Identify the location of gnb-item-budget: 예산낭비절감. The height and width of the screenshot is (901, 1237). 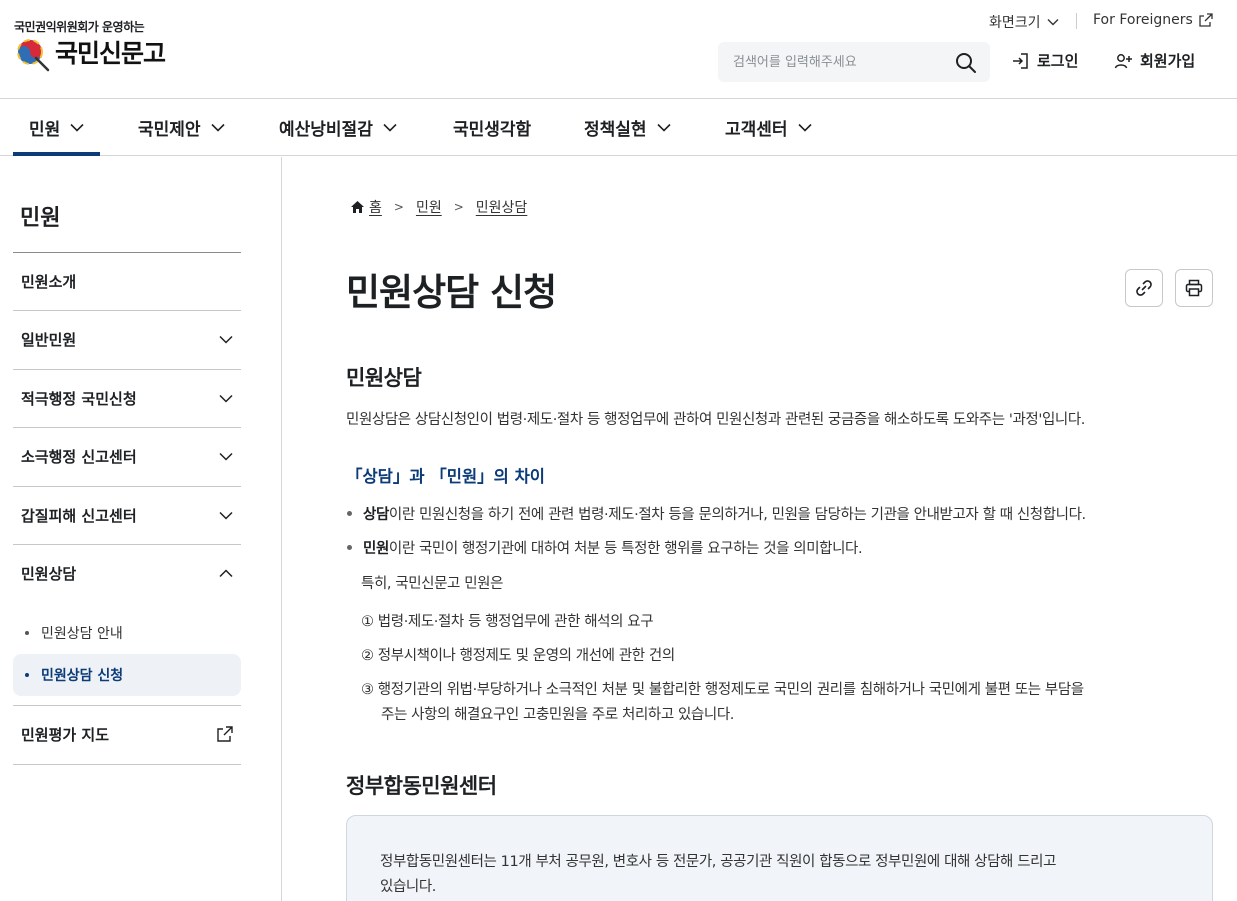
(338, 127).